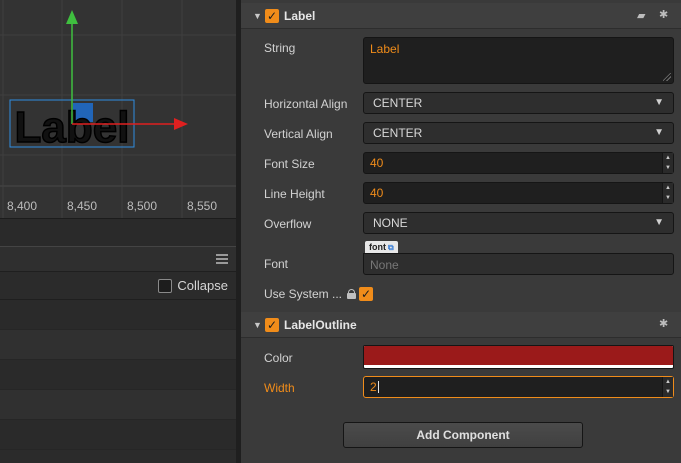  I want to click on prop-label-overflow: Overflow, so click(288, 224).